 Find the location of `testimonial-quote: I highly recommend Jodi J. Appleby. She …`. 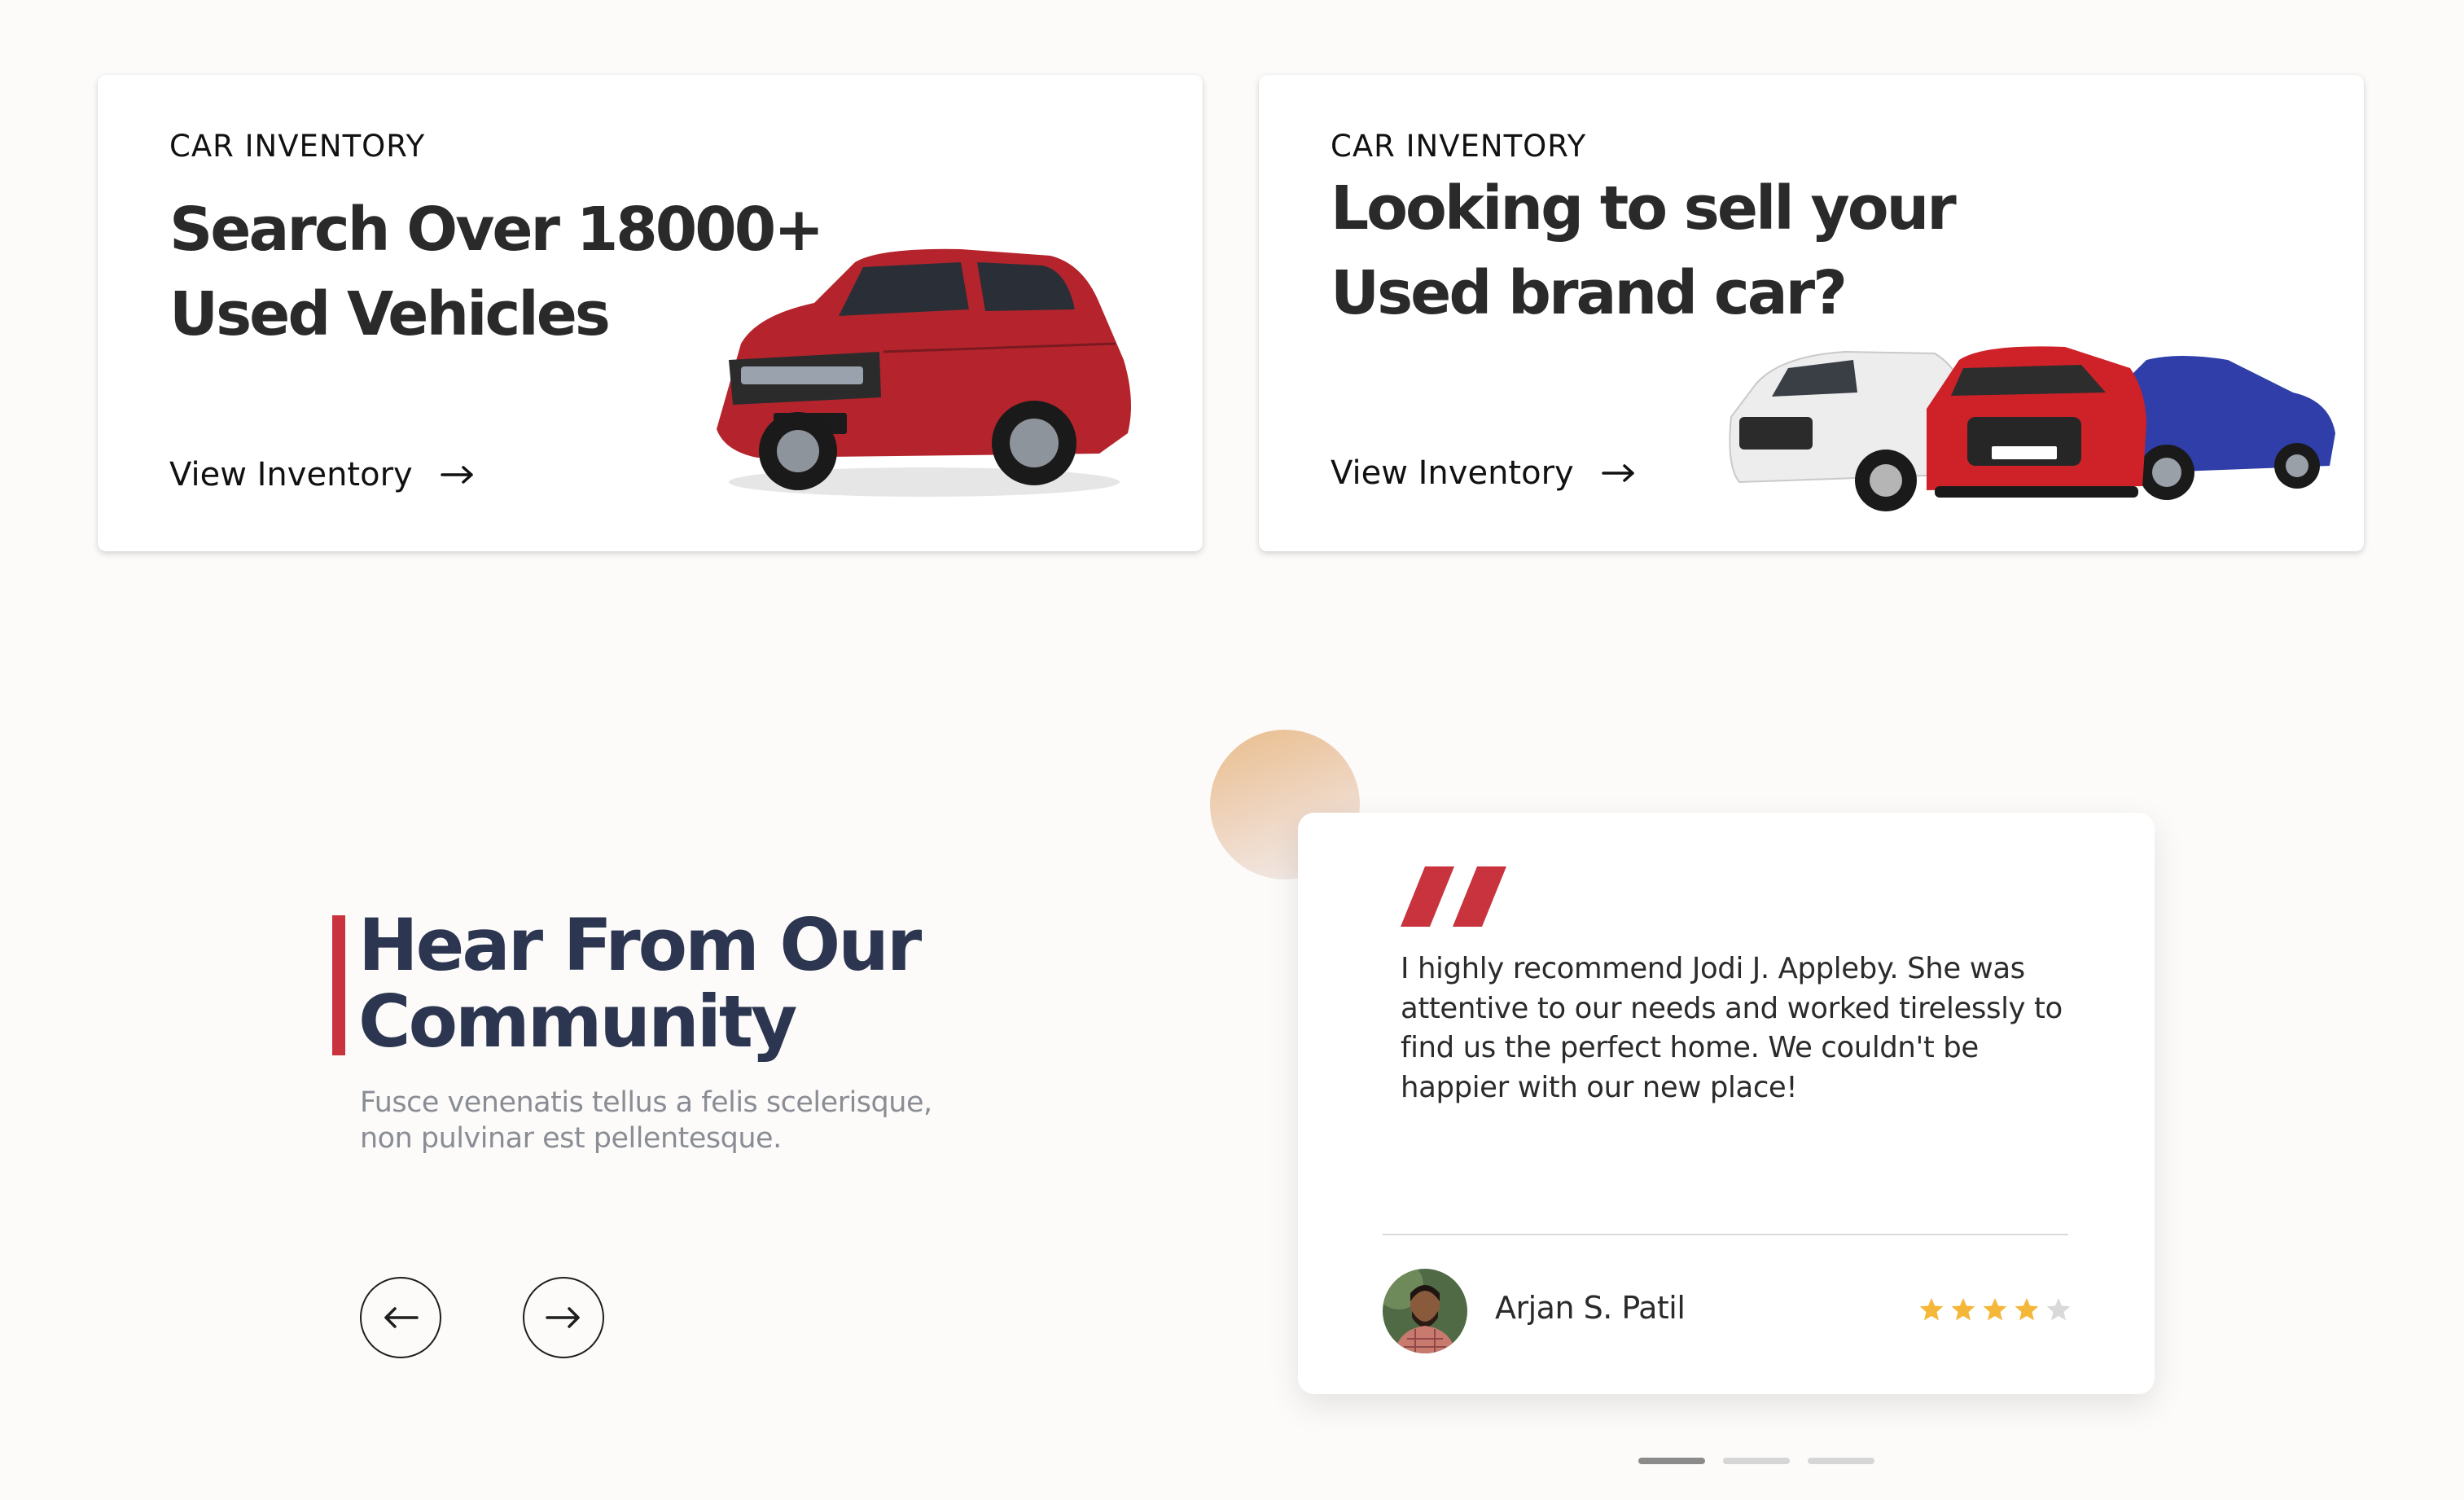

testimonial-quote: I highly recommend Jodi J. Appleby. She … is located at coordinates (1743, 1028).